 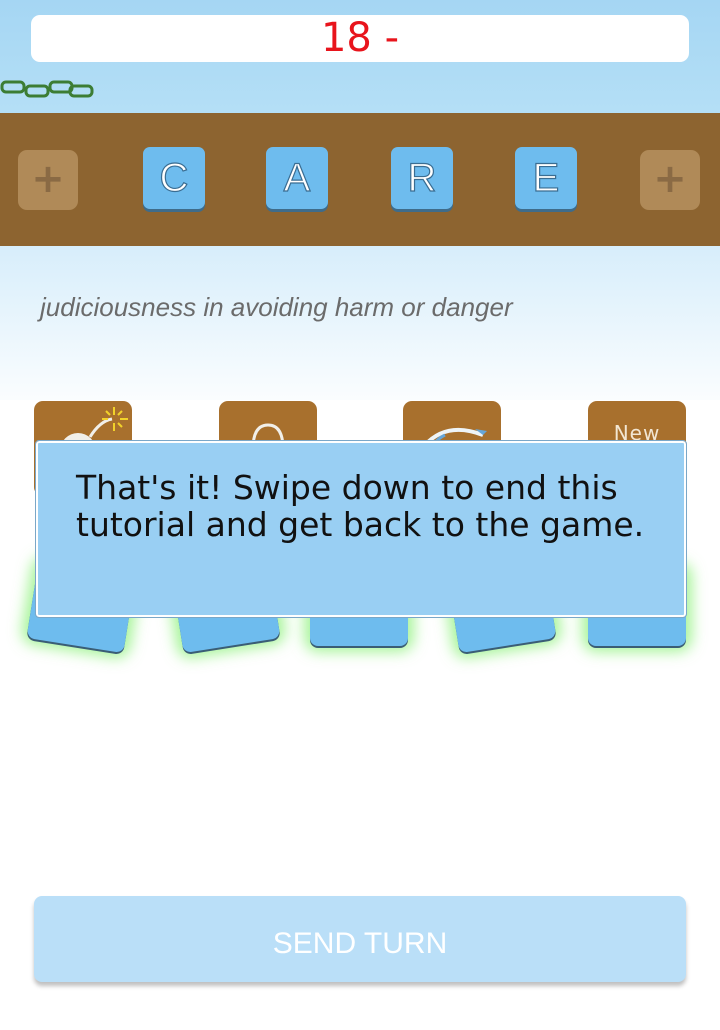 What do you see at coordinates (276, 307) in the screenshot?
I see `clue-definition: judiciousness in avoiding harm or danger` at bounding box center [276, 307].